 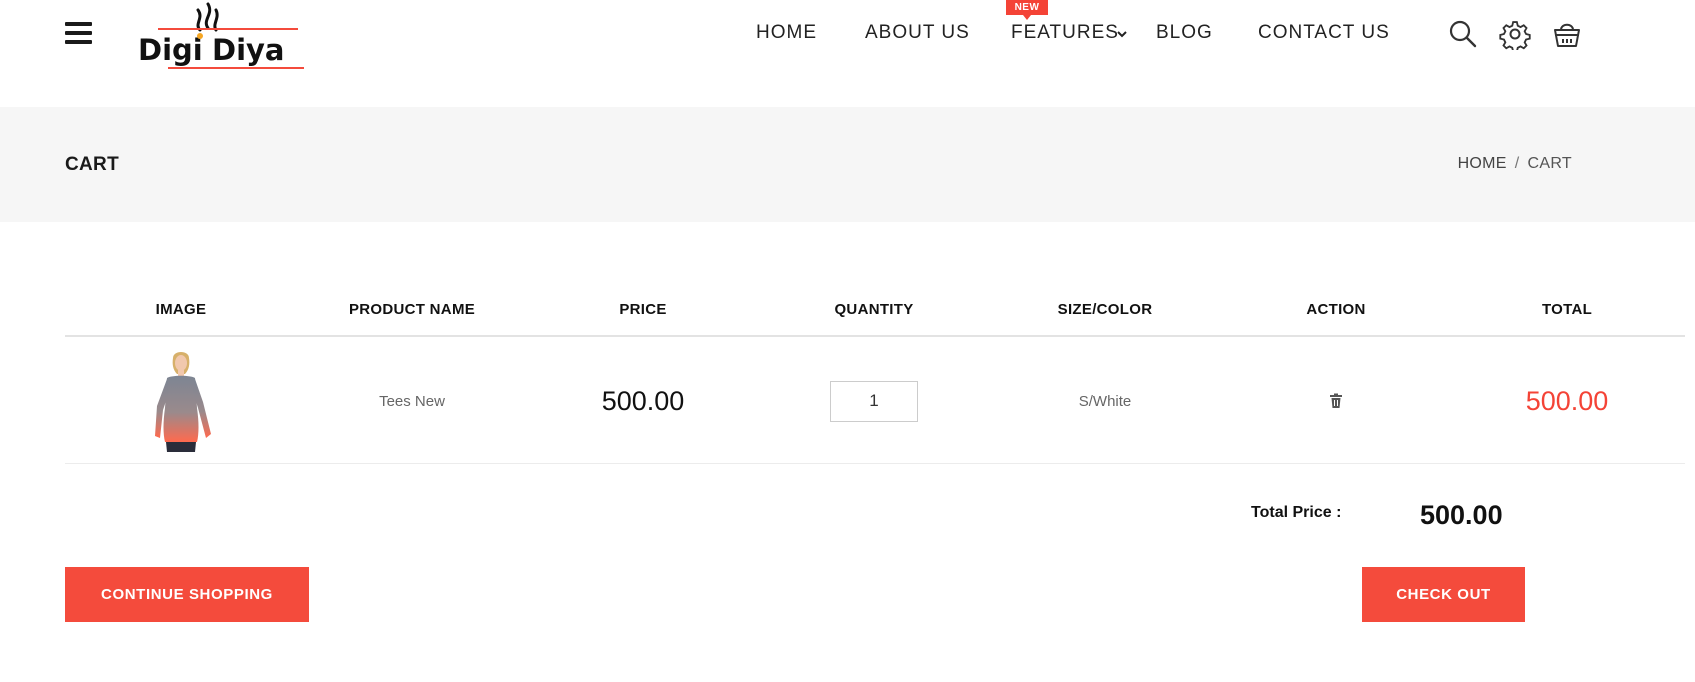 What do you see at coordinates (1336, 309) in the screenshot?
I see `column-header-action: ACTION` at bounding box center [1336, 309].